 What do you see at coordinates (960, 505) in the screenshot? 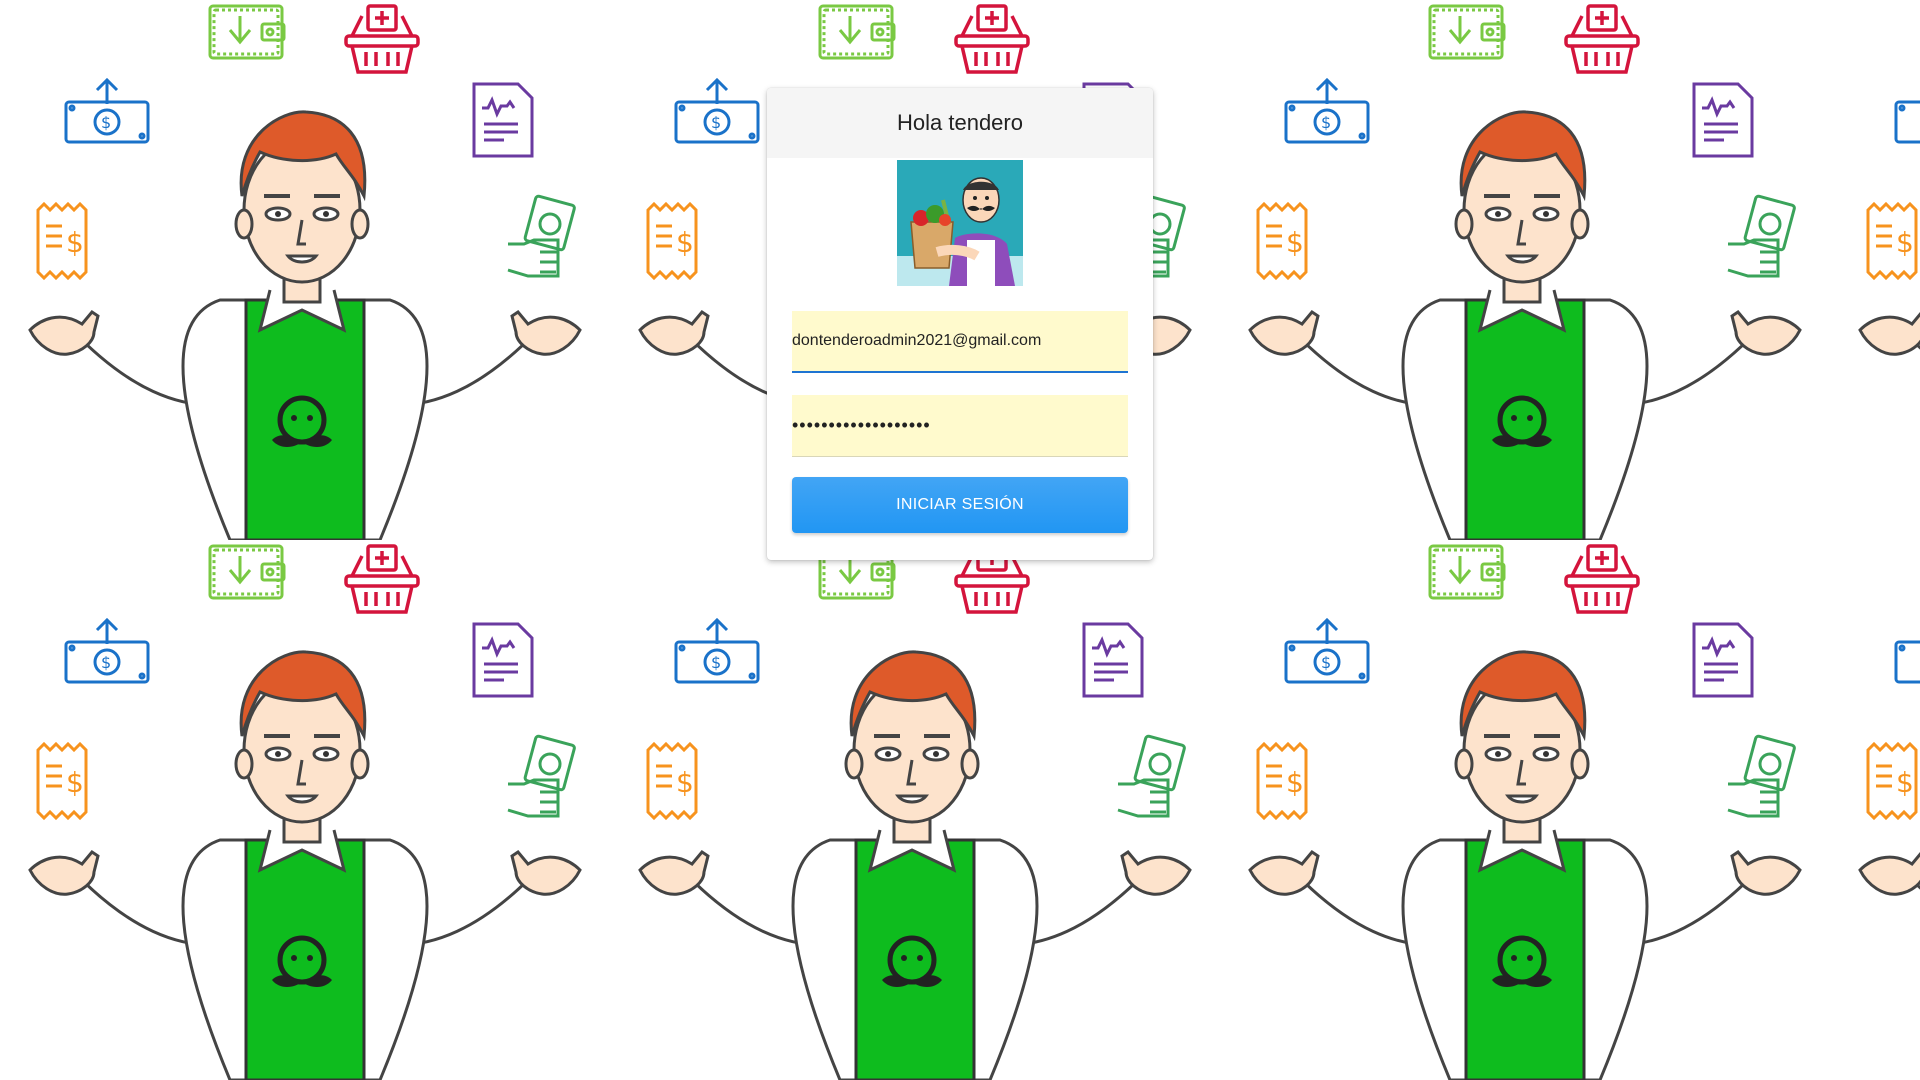
I see `login-button: INICIAR SESIÓN` at bounding box center [960, 505].